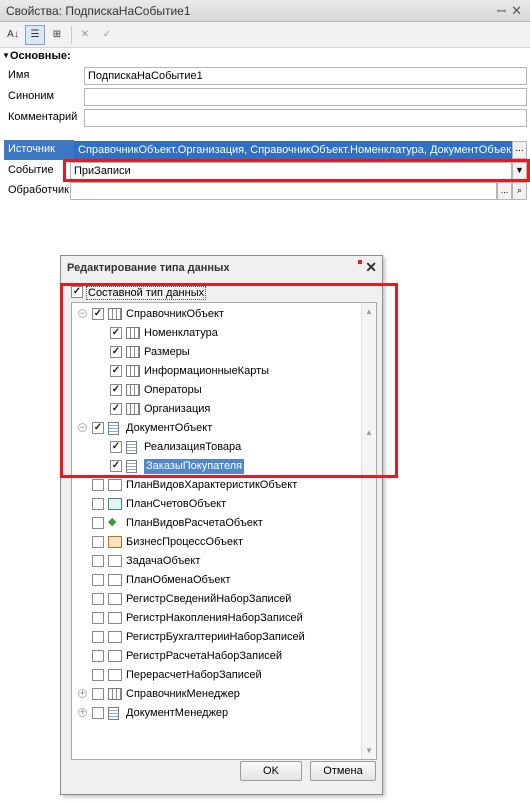 Image resolution: width=530 pixels, height=801 pixels. Describe the element at coordinates (516, 11) in the screenshot. I see `close-icon: ✕` at that location.